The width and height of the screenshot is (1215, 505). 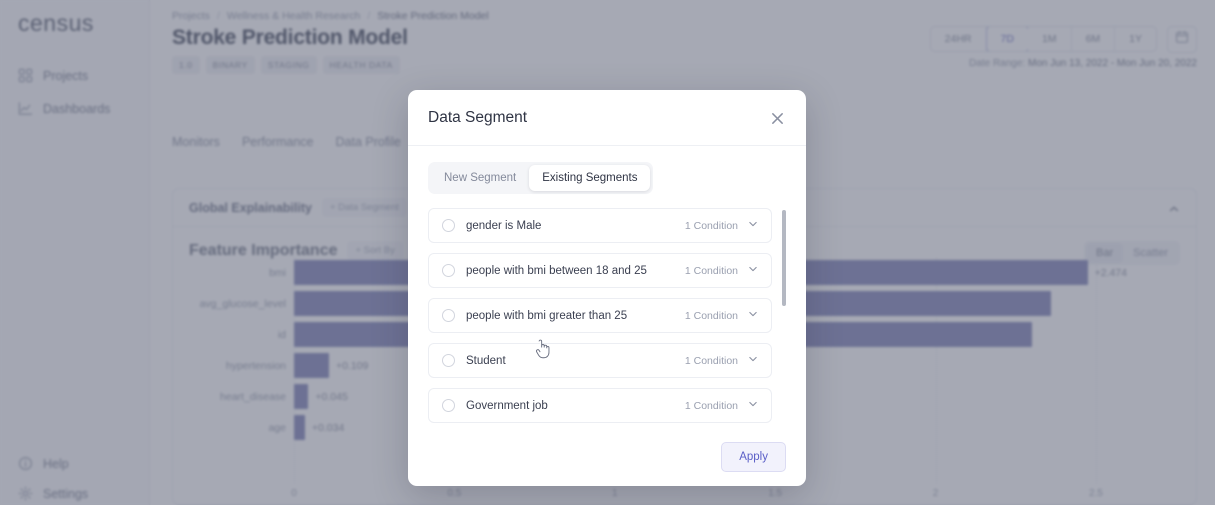 I want to click on segment-row: Government job 1 Condition, so click(x=600, y=405).